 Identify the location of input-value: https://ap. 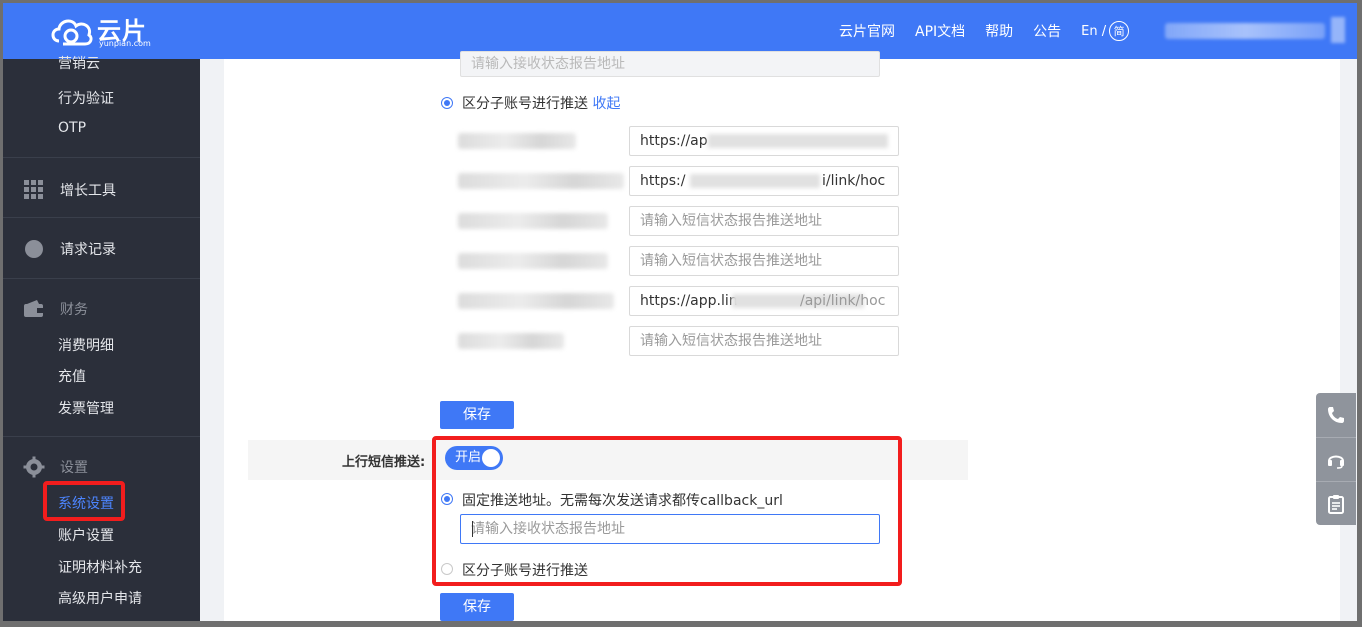
(674, 141).